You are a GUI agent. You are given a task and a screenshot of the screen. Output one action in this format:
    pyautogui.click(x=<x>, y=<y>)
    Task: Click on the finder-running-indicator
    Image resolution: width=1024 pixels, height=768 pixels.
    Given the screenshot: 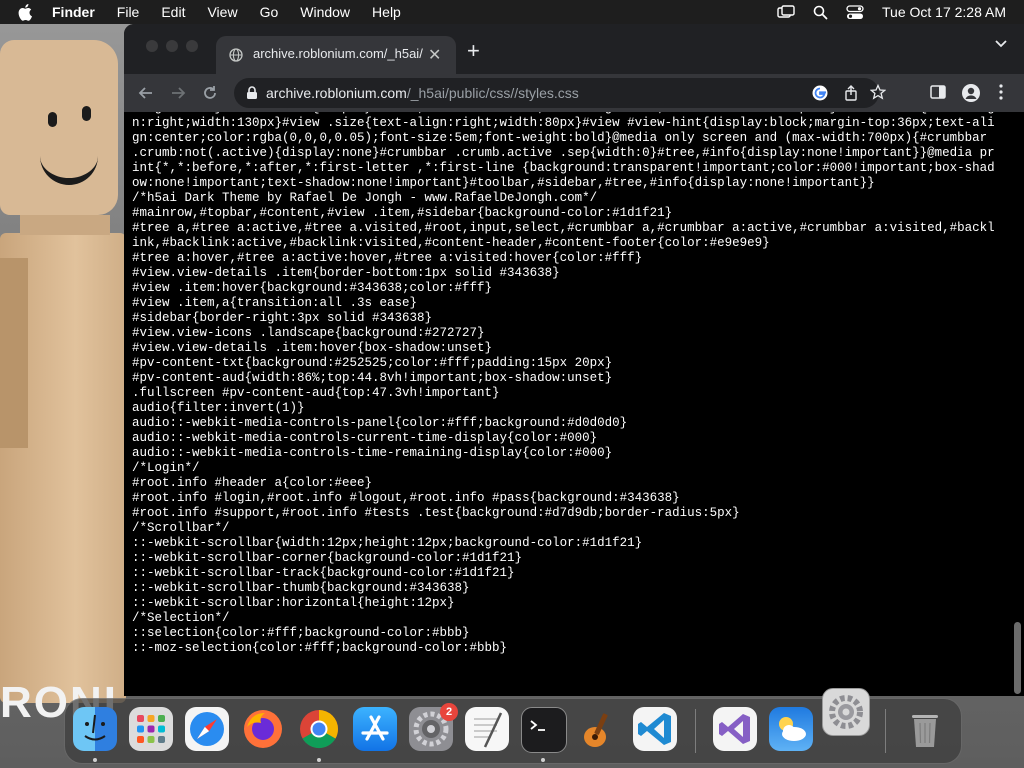 What is the action you would take?
    pyautogui.click(x=95, y=760)
    